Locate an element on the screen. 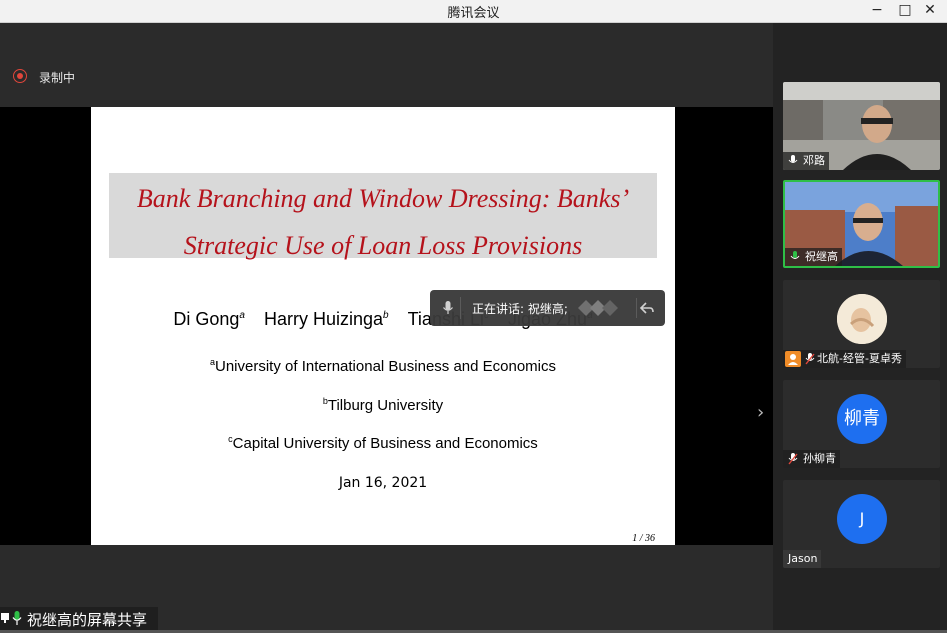 This screenshot has height=633, width=947. close-button: ✕ is located at coordinates (930, 11).